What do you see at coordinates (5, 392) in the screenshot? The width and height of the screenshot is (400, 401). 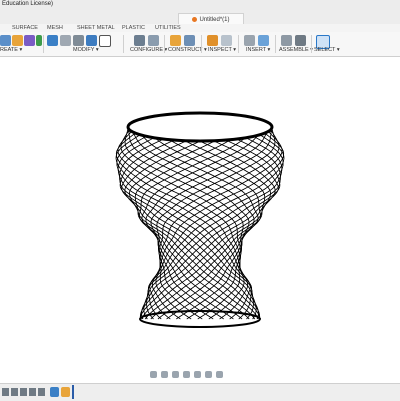 I see `timeline-start-icon` at bounding box center [5, 392].